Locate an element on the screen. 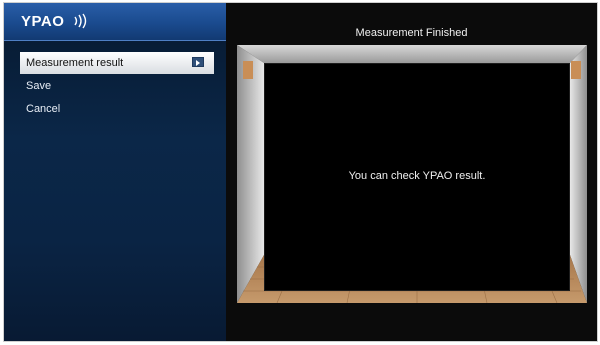 The width and height of the screenshot is (600, 345). result-message: You can check YPAO result. is located at coordinates (417, 176).